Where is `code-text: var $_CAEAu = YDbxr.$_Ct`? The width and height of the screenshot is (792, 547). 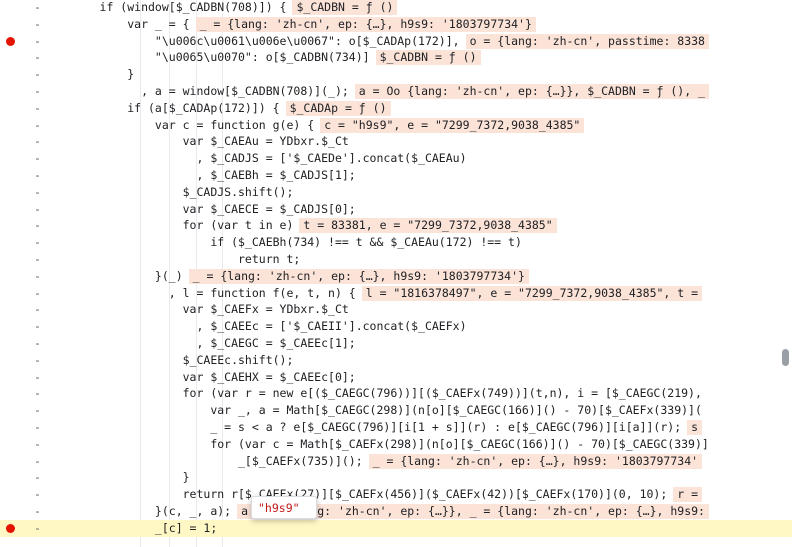
code-text: var $_CAEAu = YDbxr.$_Ct is located at coordinates (203, 141).